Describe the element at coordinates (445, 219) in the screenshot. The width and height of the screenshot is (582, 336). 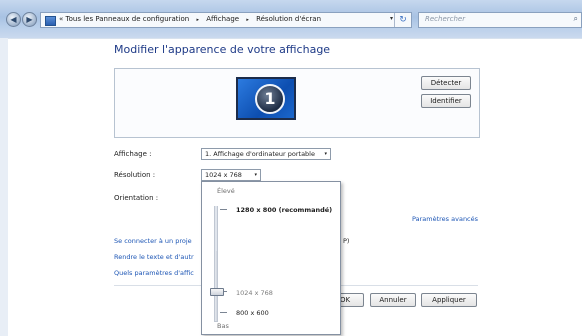
I see `advanced-settings-link: Paramètres avancés` at that location.